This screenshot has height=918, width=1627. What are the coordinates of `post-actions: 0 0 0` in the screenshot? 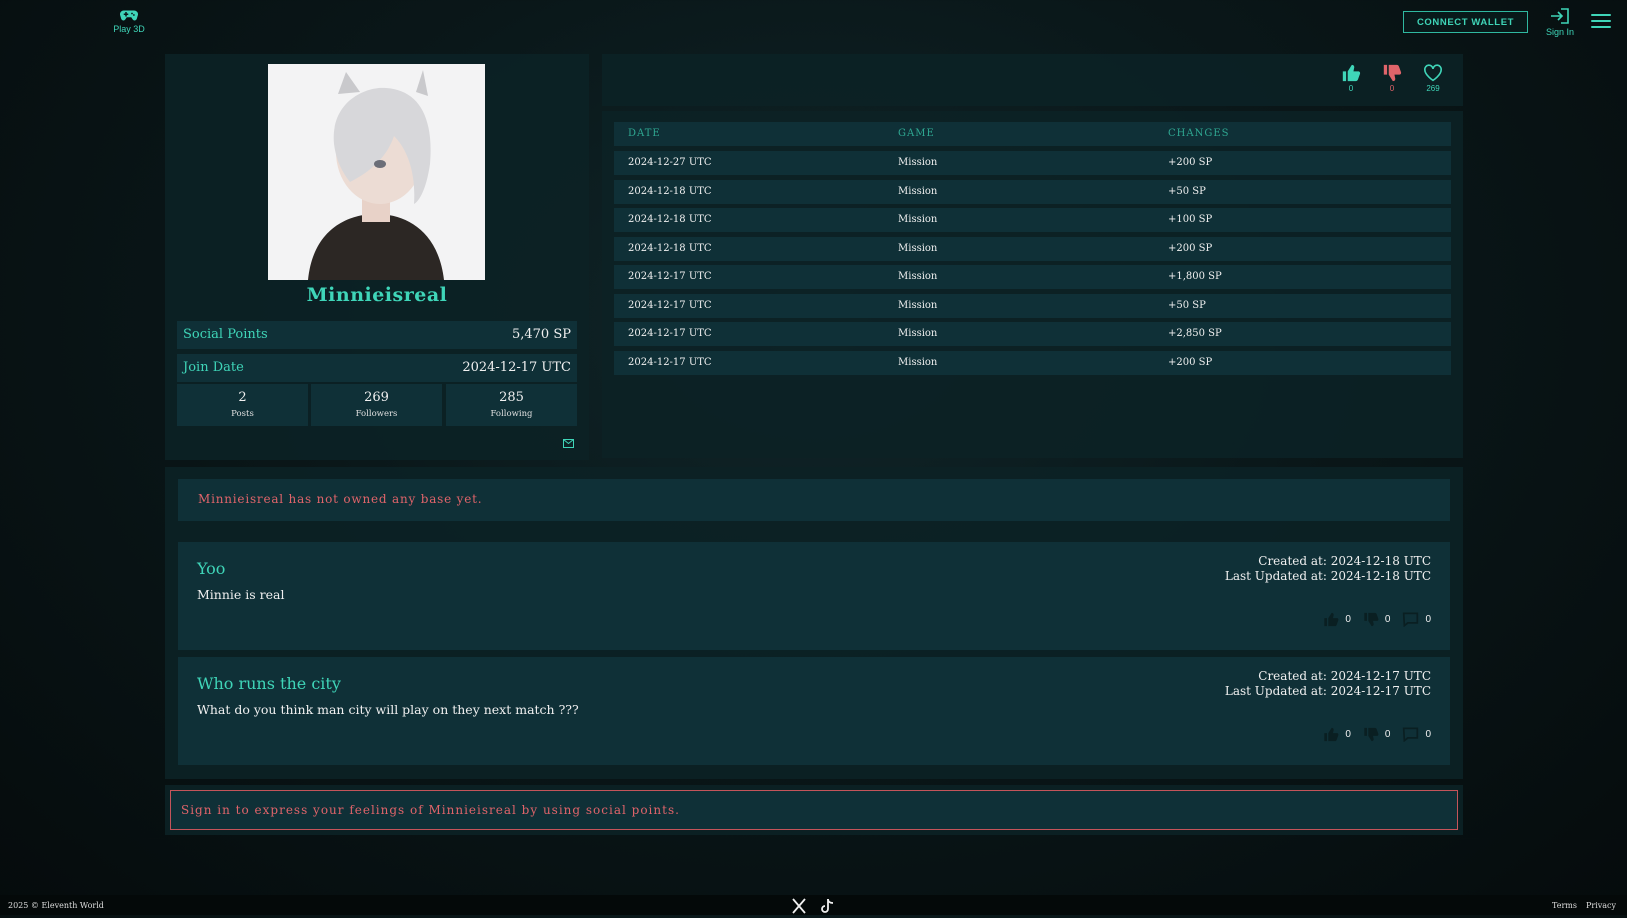 It's located at (1377, 619).